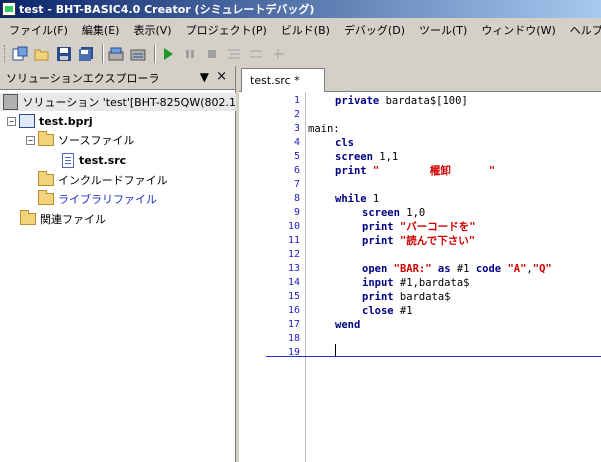 The image size is (601, 462). What do you see at coordinates (293, 282) in the screenshot?
I see `line-number: 14` at bounding box center [293, 282].